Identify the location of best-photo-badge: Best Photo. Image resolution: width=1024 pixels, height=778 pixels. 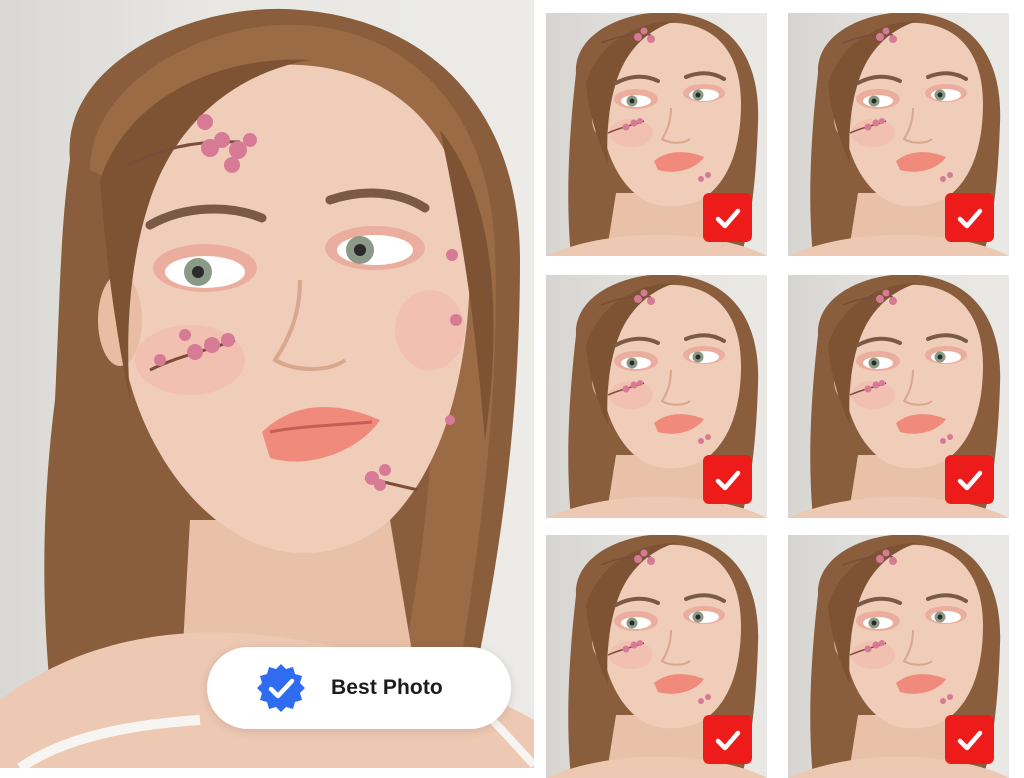
(359, 688).